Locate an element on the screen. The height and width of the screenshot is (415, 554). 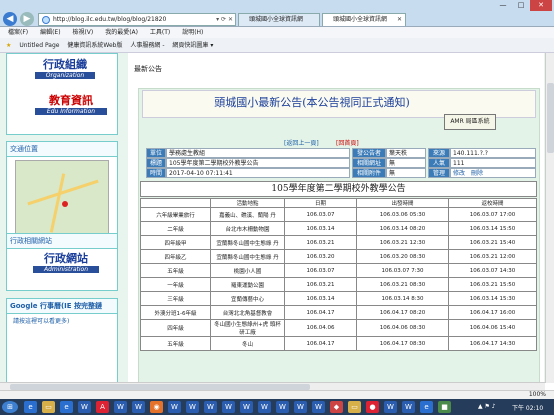
start-button: ⊞ is located at coordinates (10, 407).